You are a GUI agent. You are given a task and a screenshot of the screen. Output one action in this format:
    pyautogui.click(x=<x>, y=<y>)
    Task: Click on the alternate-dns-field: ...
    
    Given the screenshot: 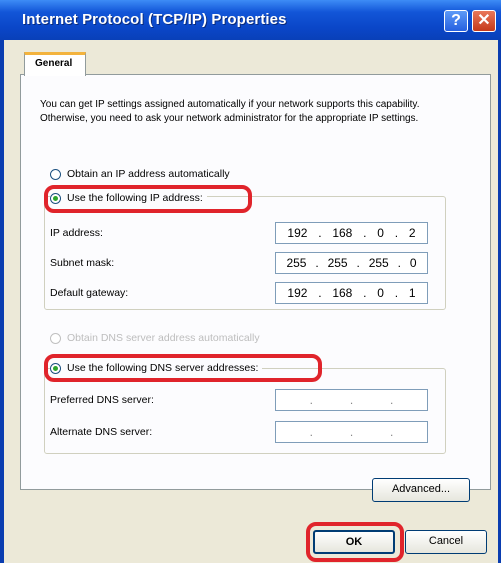 What is the action you would take?
    pyautogui.click(x=351, y=432)
    